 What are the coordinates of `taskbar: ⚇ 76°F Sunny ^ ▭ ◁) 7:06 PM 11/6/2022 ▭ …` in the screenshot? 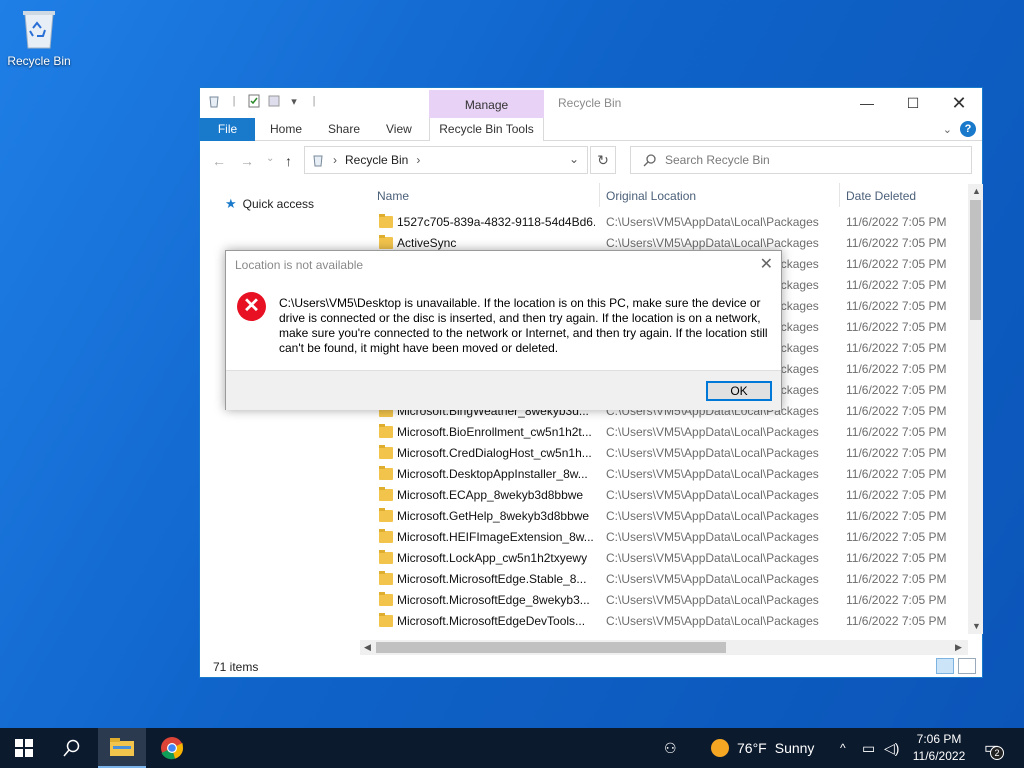 It's located at (512, 748).